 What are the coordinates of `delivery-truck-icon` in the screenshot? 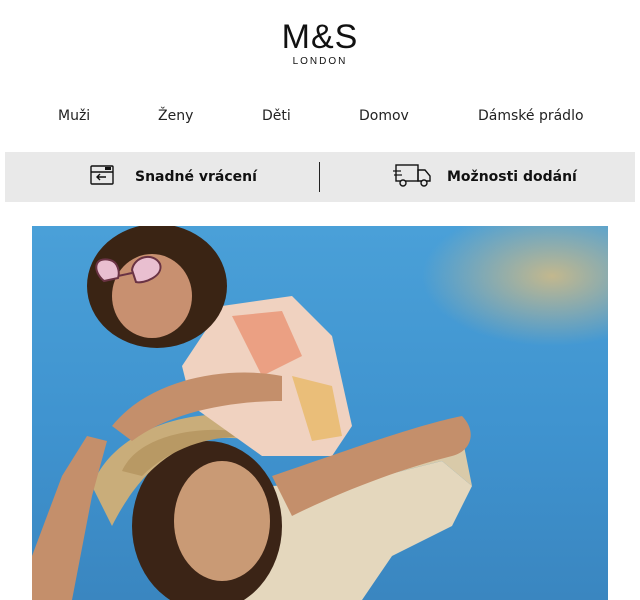 It's located at (413, 177).